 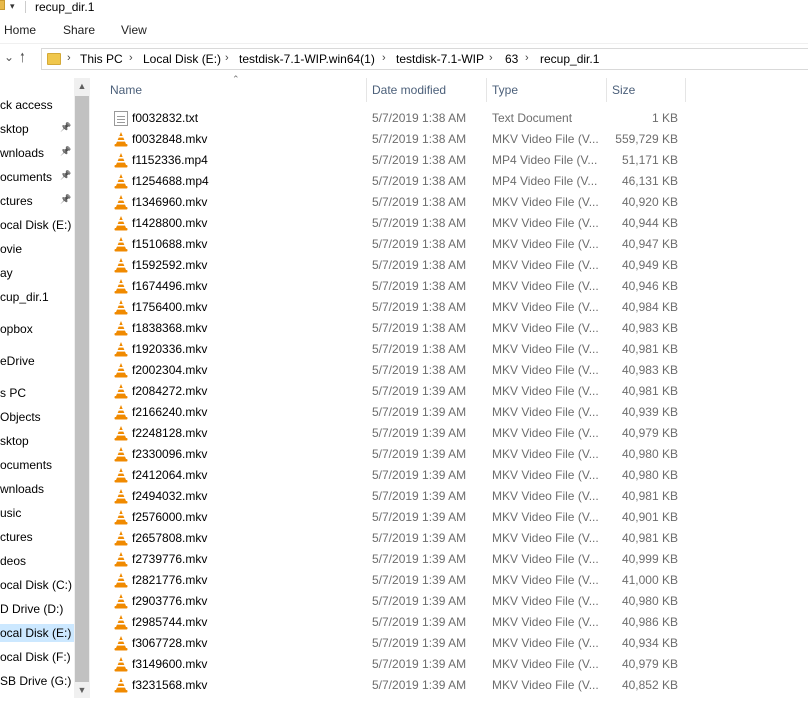 What do you see at coordinates (10, 513) in the screenshot?
I see `nav-item: usic` at bounding box center [10, 513].